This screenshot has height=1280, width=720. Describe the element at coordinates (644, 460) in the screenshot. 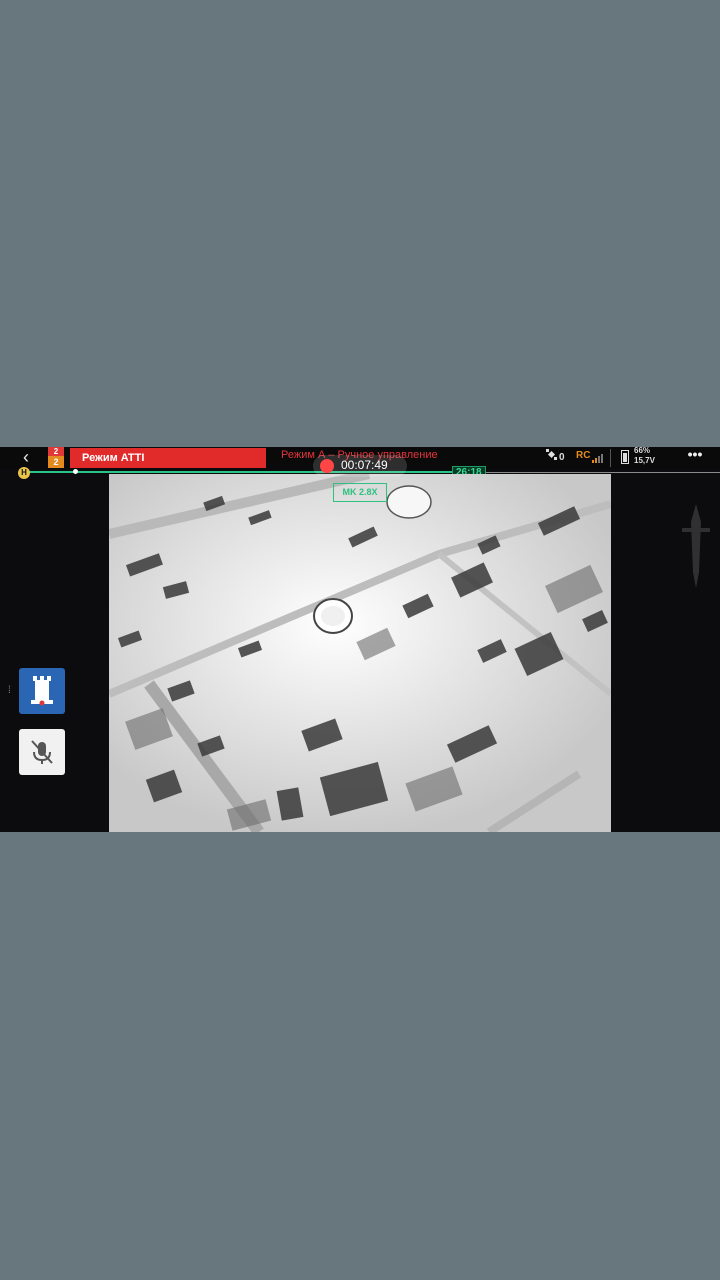

I see `battery-voltage: 15,7V` at that location.